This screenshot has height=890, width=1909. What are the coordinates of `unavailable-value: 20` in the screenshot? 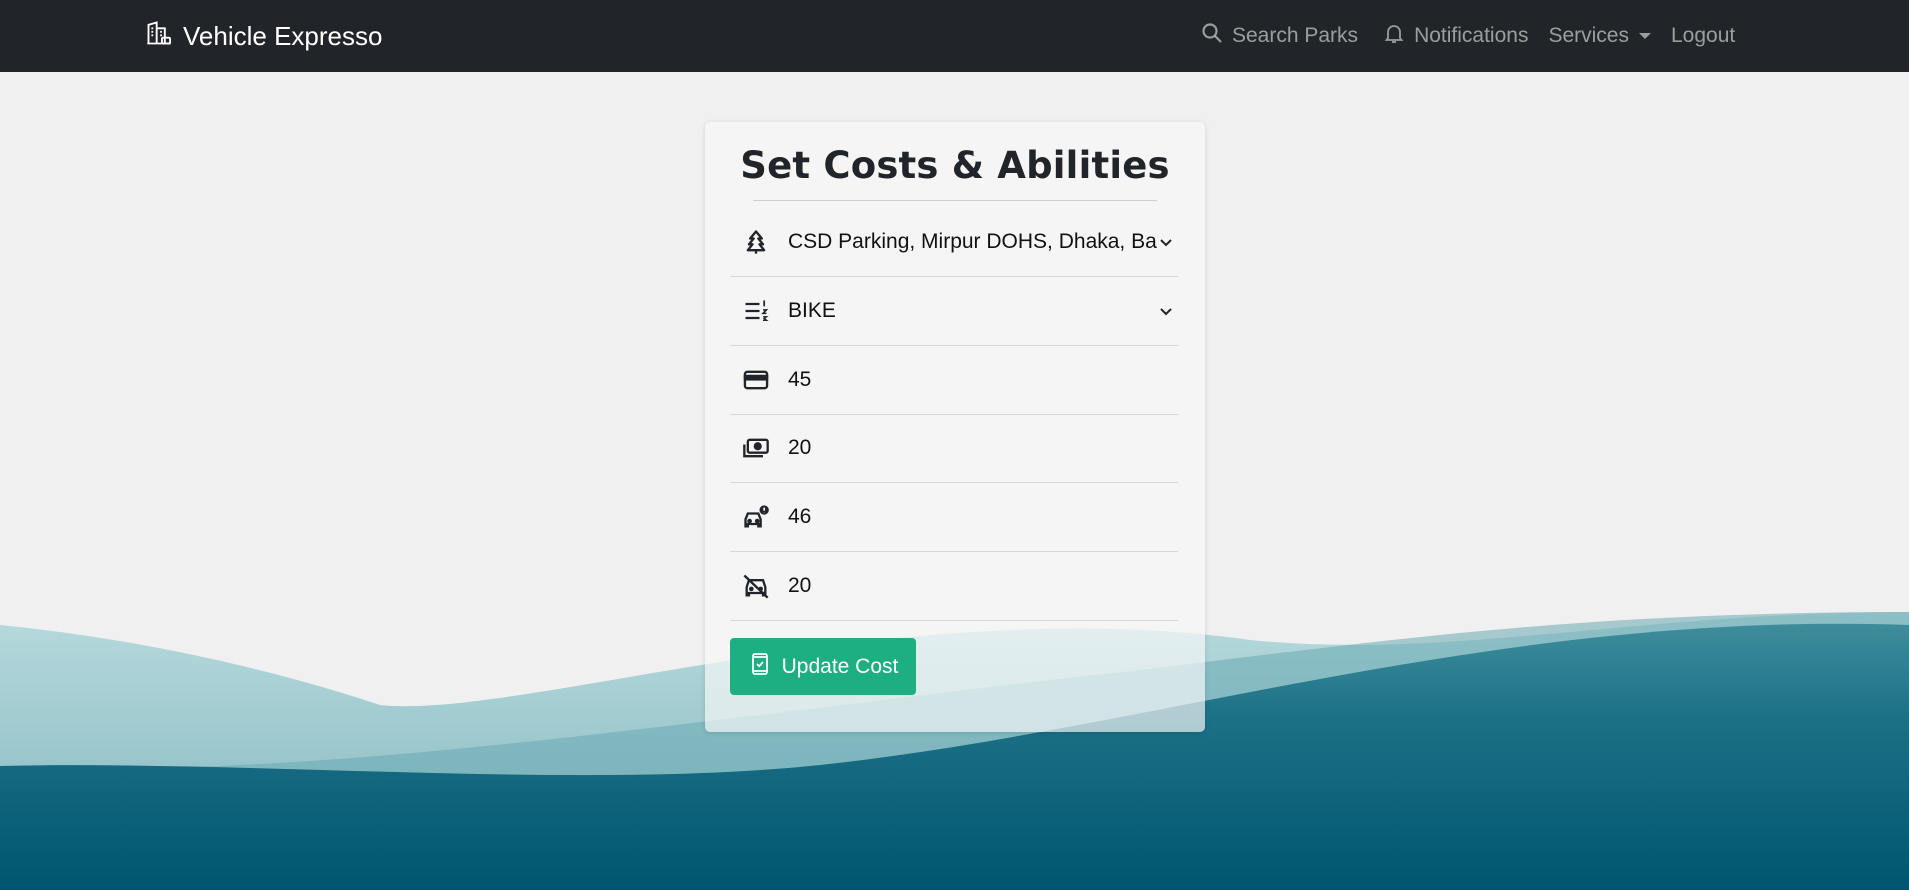 It's located at (800, 585).